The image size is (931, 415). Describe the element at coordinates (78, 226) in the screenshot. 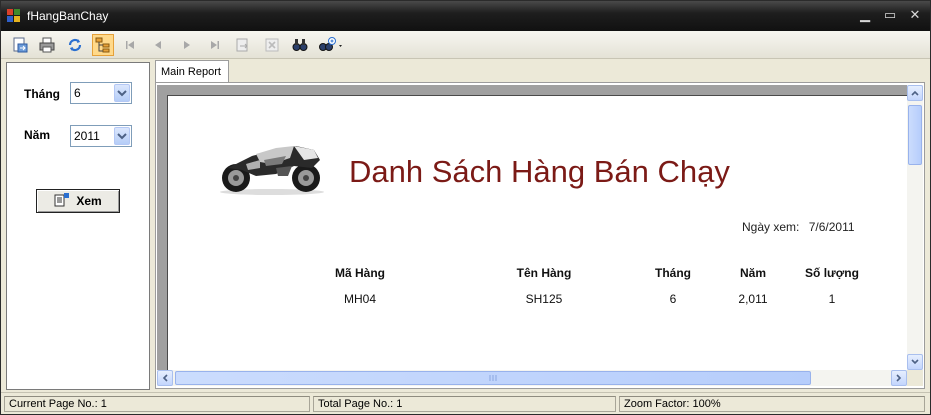

I see `filter-panel: Tháng 6 Năm 2011 Xem` at that location.